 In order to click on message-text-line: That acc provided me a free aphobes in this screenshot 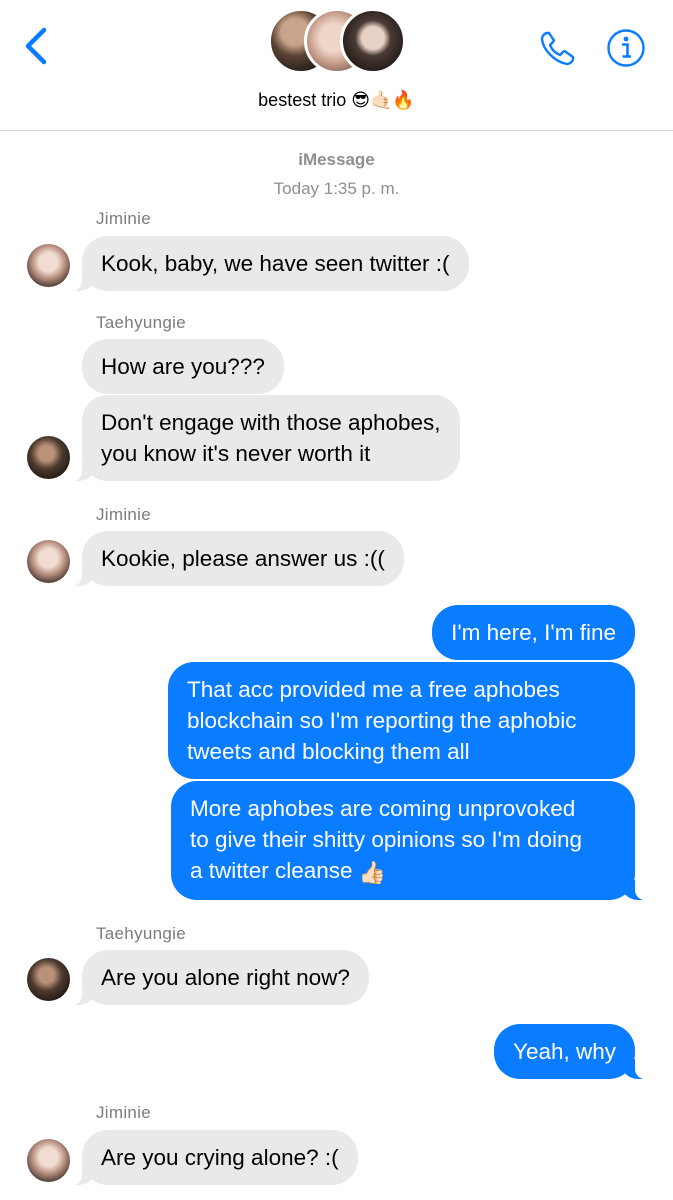, I will do `click(373, 689)`.